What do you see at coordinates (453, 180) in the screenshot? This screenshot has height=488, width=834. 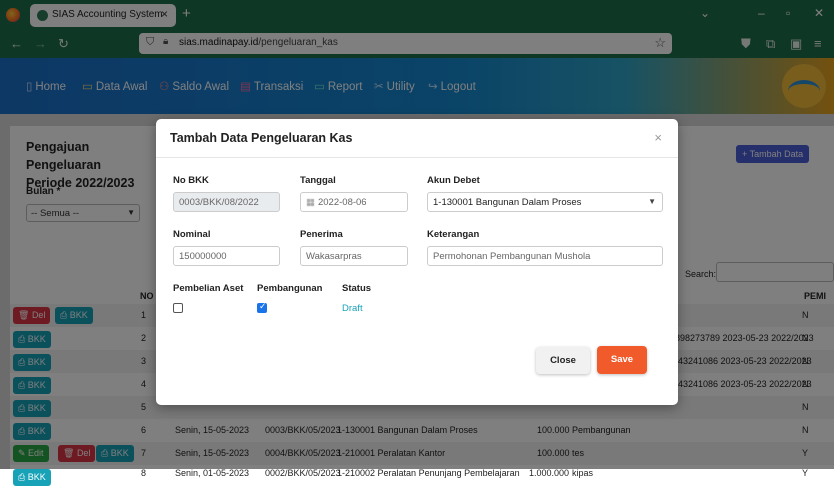 I see `akun-debet-label: Akun Debet` at bounding box center [453, 180].